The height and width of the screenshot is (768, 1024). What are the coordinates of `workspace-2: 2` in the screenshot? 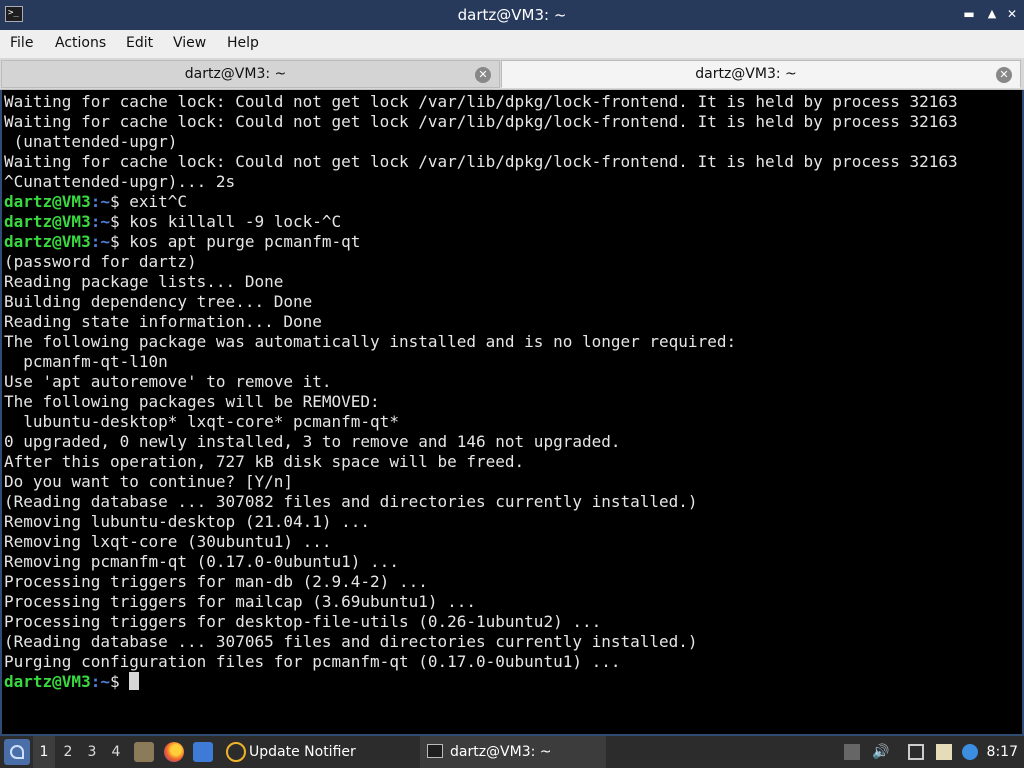 It's located at (68, 752).